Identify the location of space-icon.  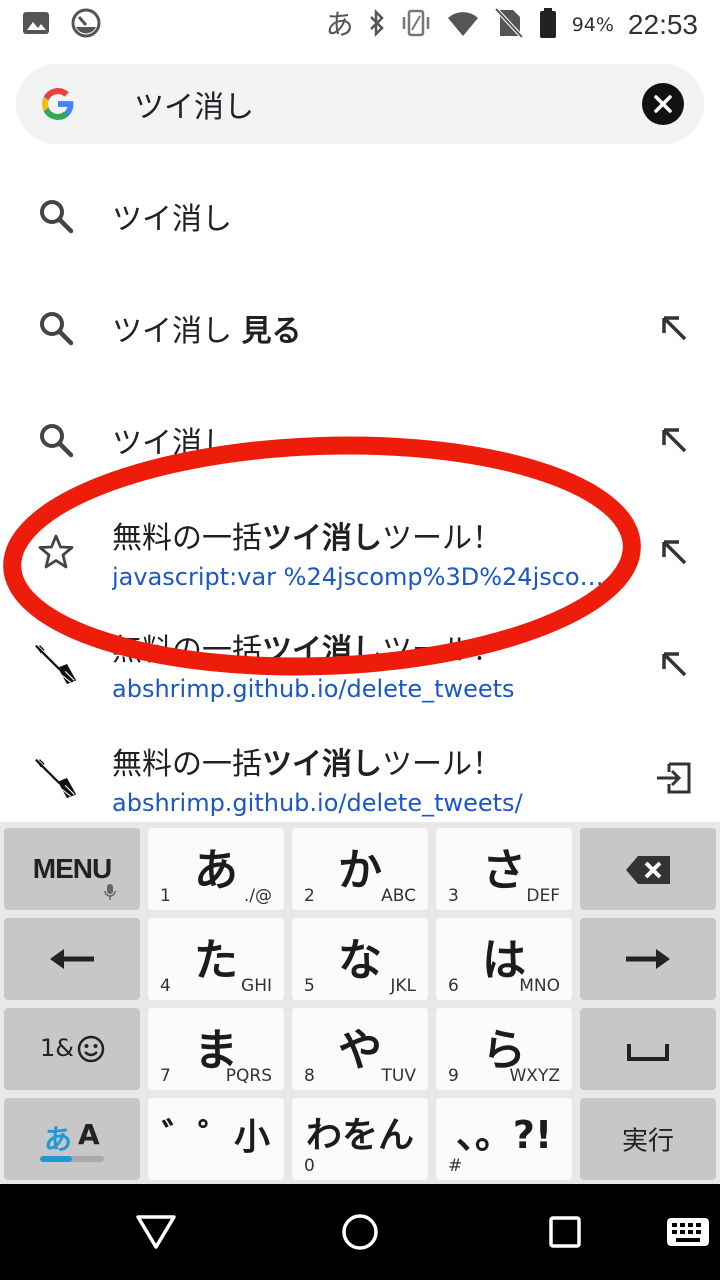
(648, 1052).